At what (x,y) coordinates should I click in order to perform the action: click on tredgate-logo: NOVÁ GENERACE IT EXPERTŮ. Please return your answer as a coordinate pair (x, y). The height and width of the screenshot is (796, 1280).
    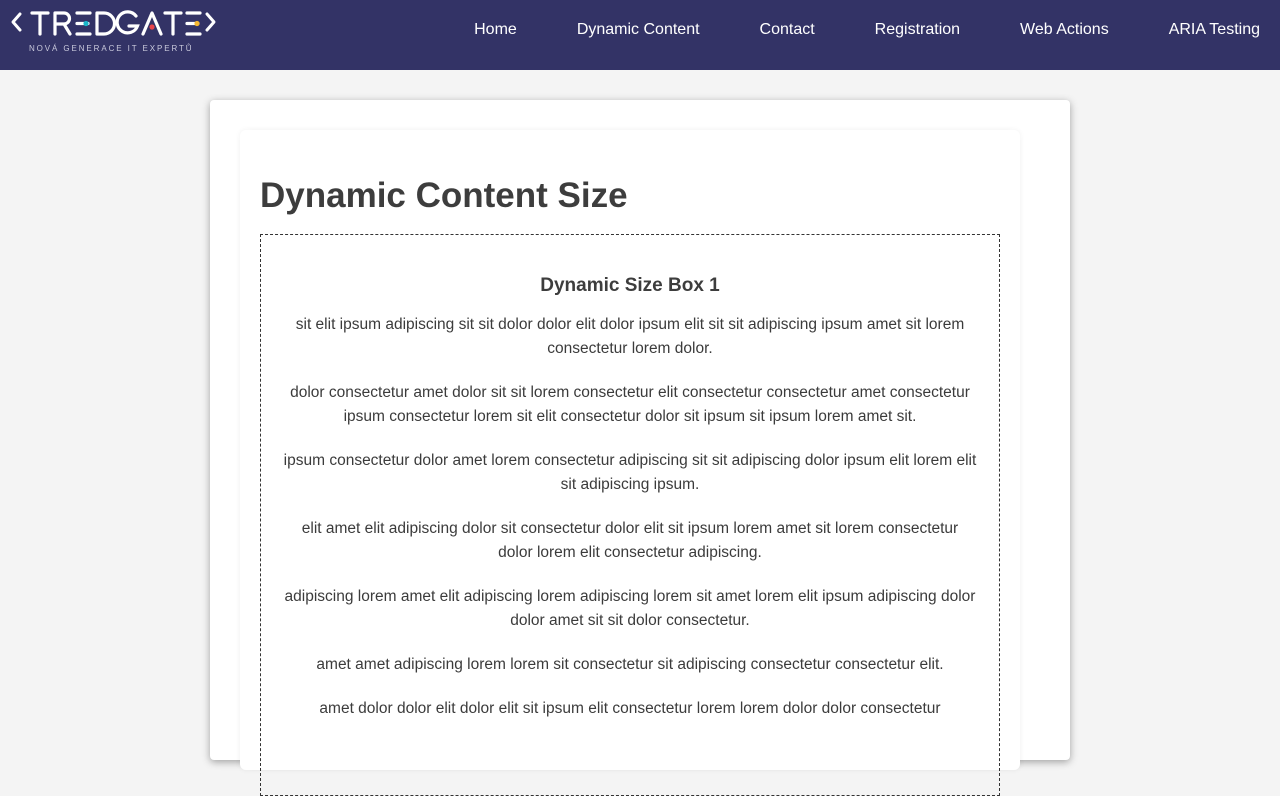
    Looking at the image, I should click on (115, 32).